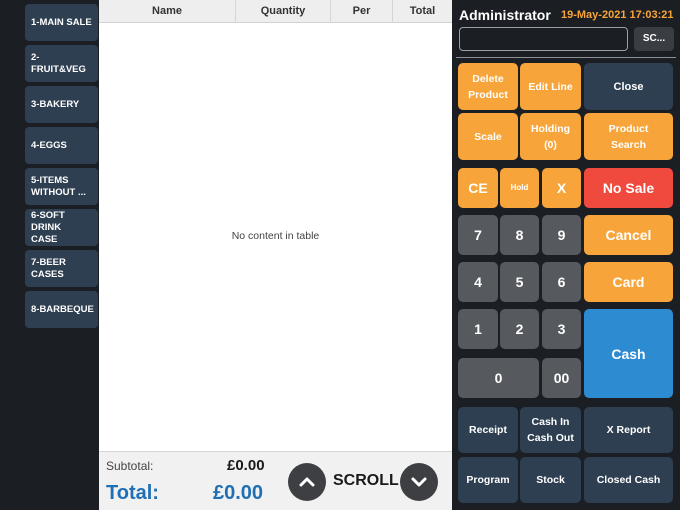  Describe the element at coordinates (505, 15) in the screenshot. I see `user-name: Administrator` at that location.